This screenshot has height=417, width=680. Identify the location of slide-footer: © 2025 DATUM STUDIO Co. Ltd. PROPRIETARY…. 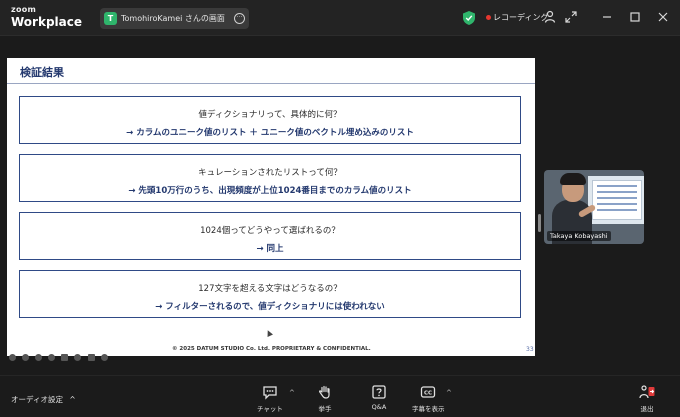
(271, 349).